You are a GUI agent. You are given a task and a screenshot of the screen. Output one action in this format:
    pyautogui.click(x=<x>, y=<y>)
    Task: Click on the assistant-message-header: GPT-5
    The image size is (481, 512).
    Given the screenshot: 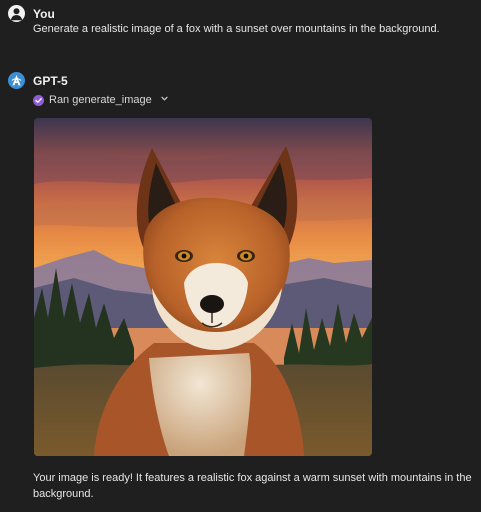 What is the action you would take?
    pyautogui.click(x=38, y=80)
    